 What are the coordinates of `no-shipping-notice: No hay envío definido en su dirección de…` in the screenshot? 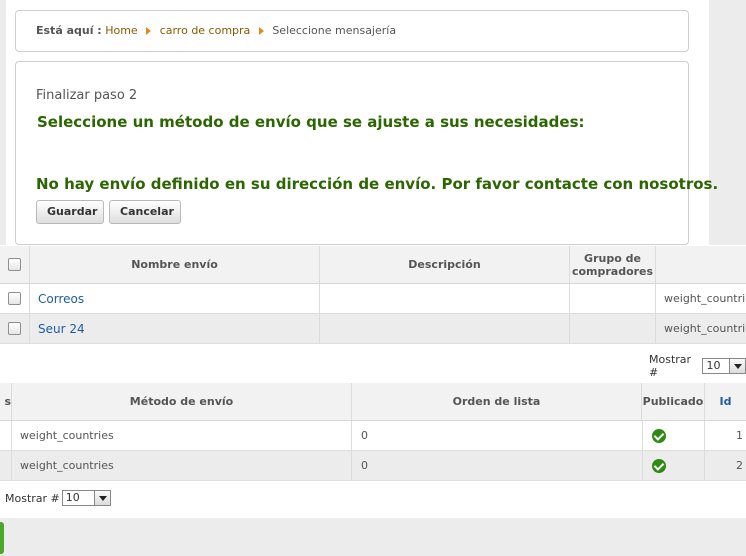 It's located at (377, 184).